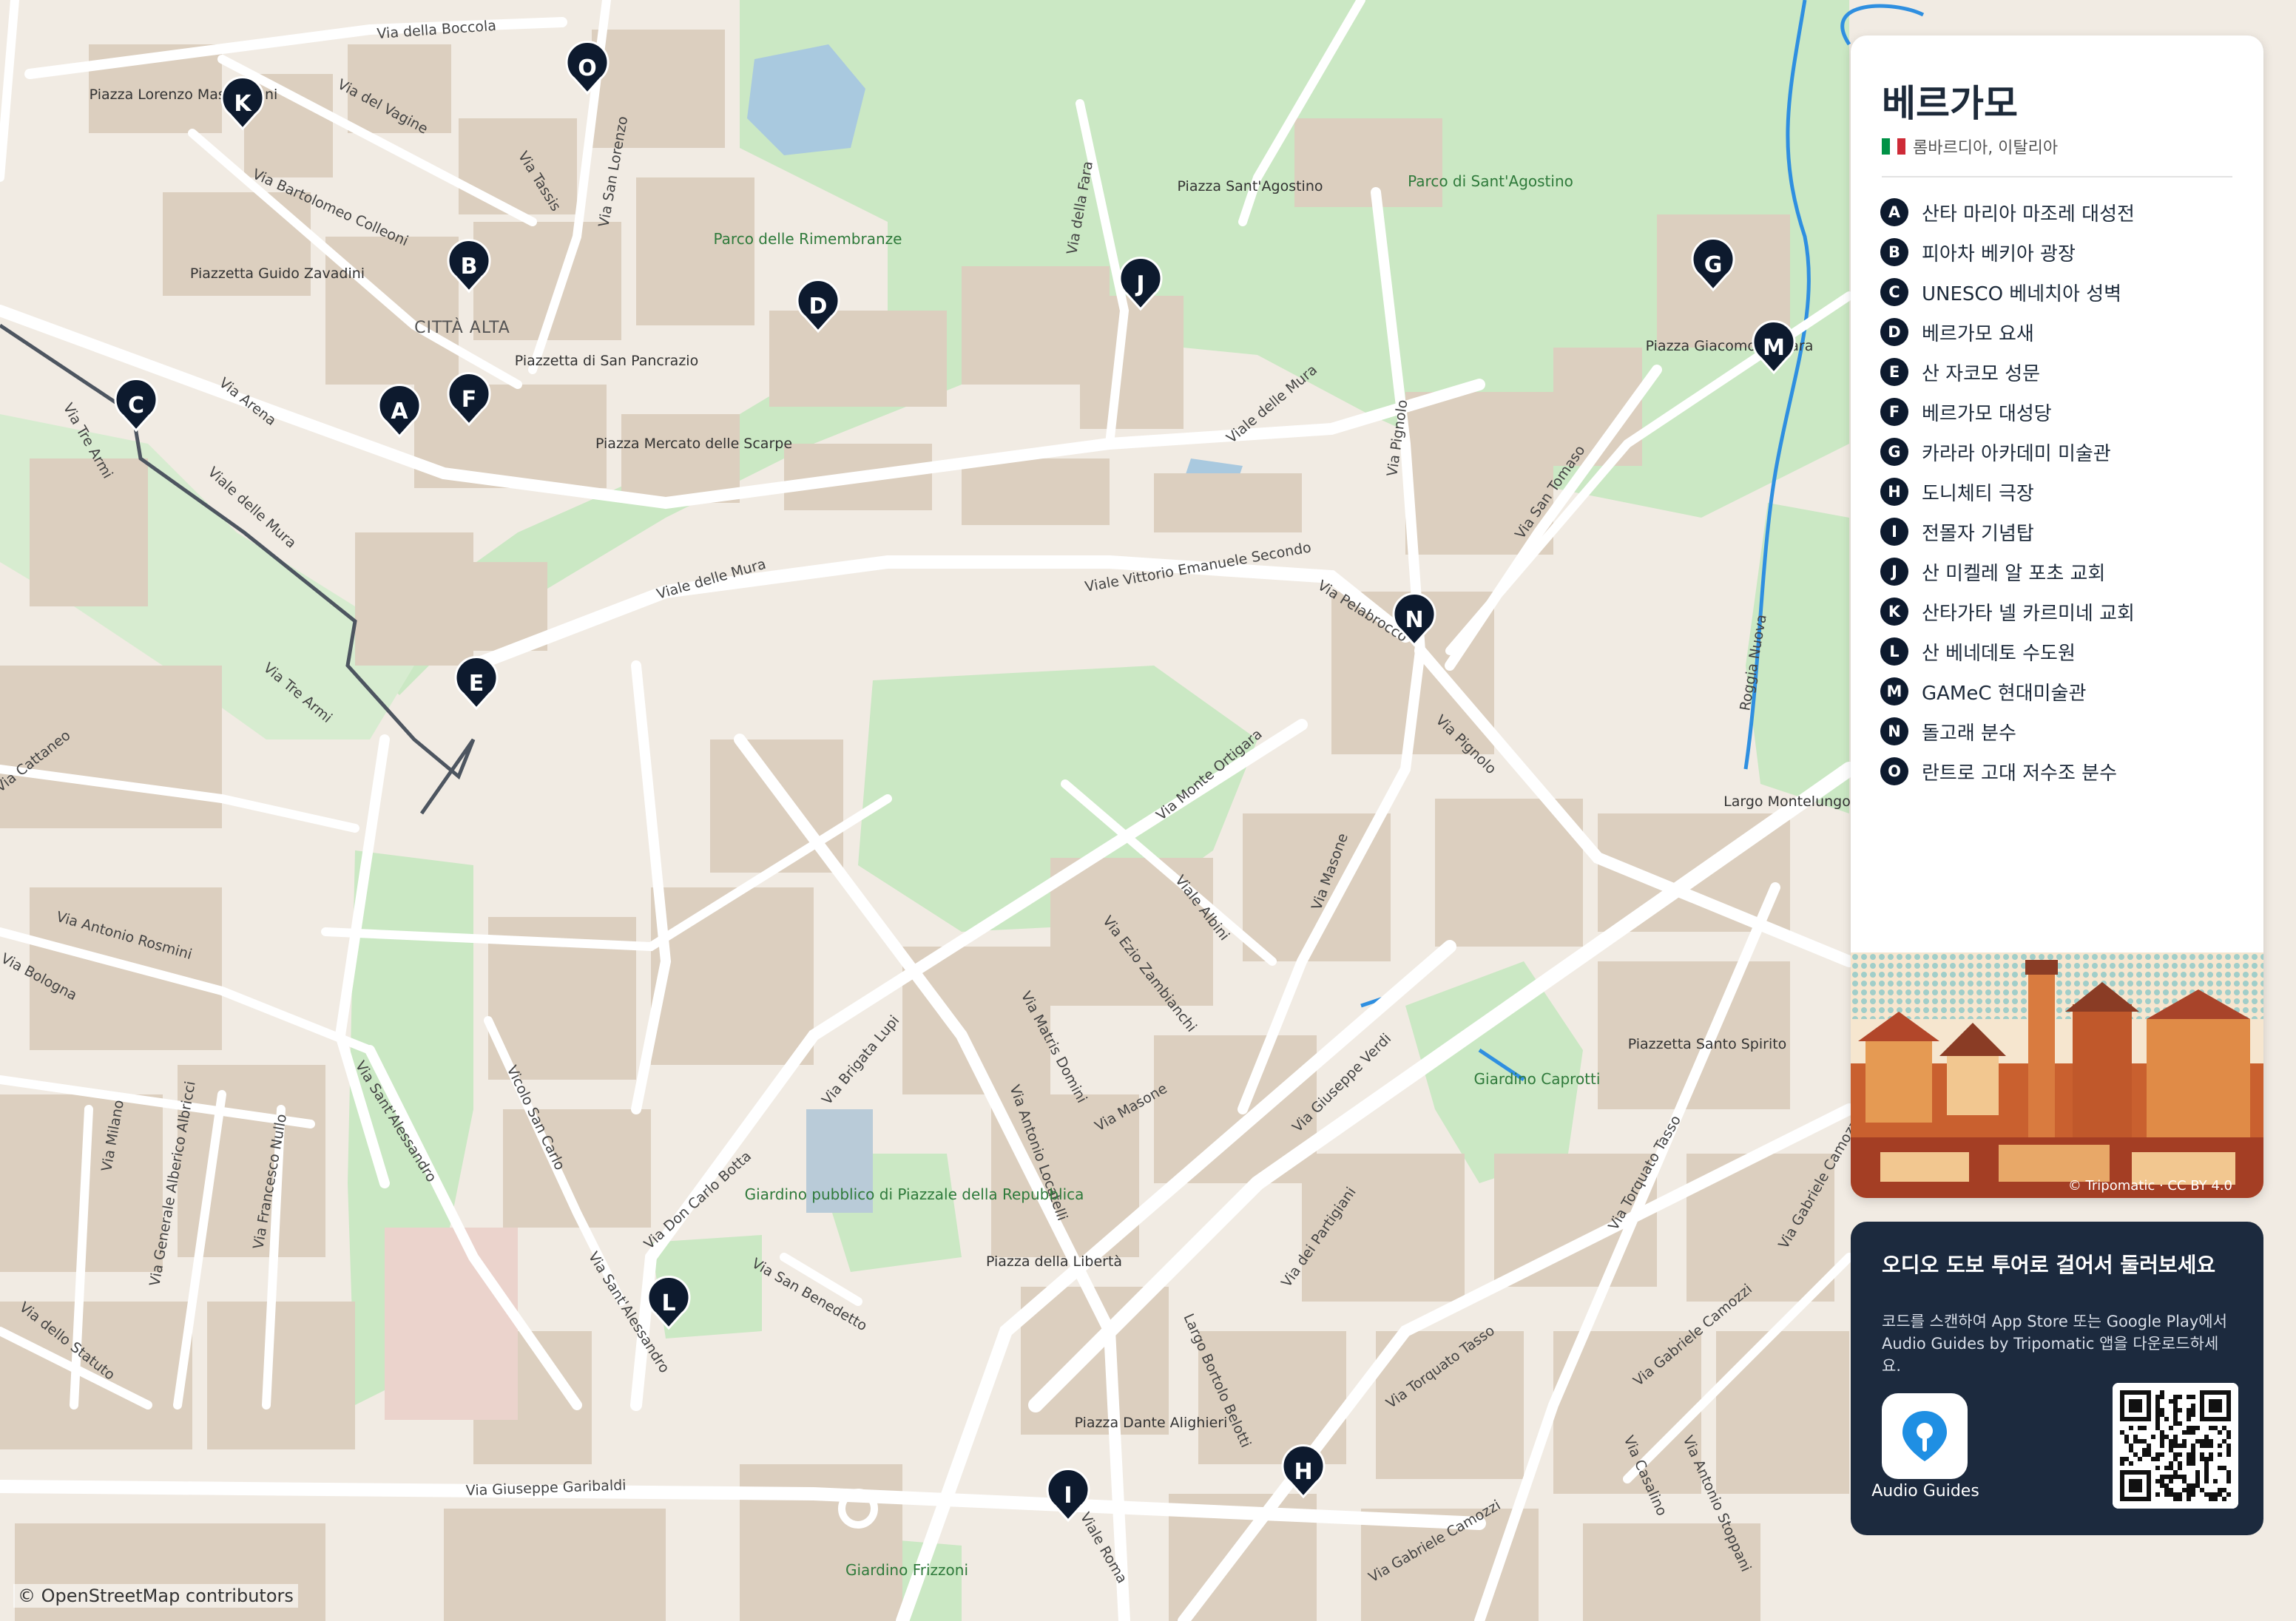  What do you see at coordinates (1707, 1044) in the screenshot?
I see `place-label: Piazzetta Santo Spirito` at bounding box center [1707, 1044].